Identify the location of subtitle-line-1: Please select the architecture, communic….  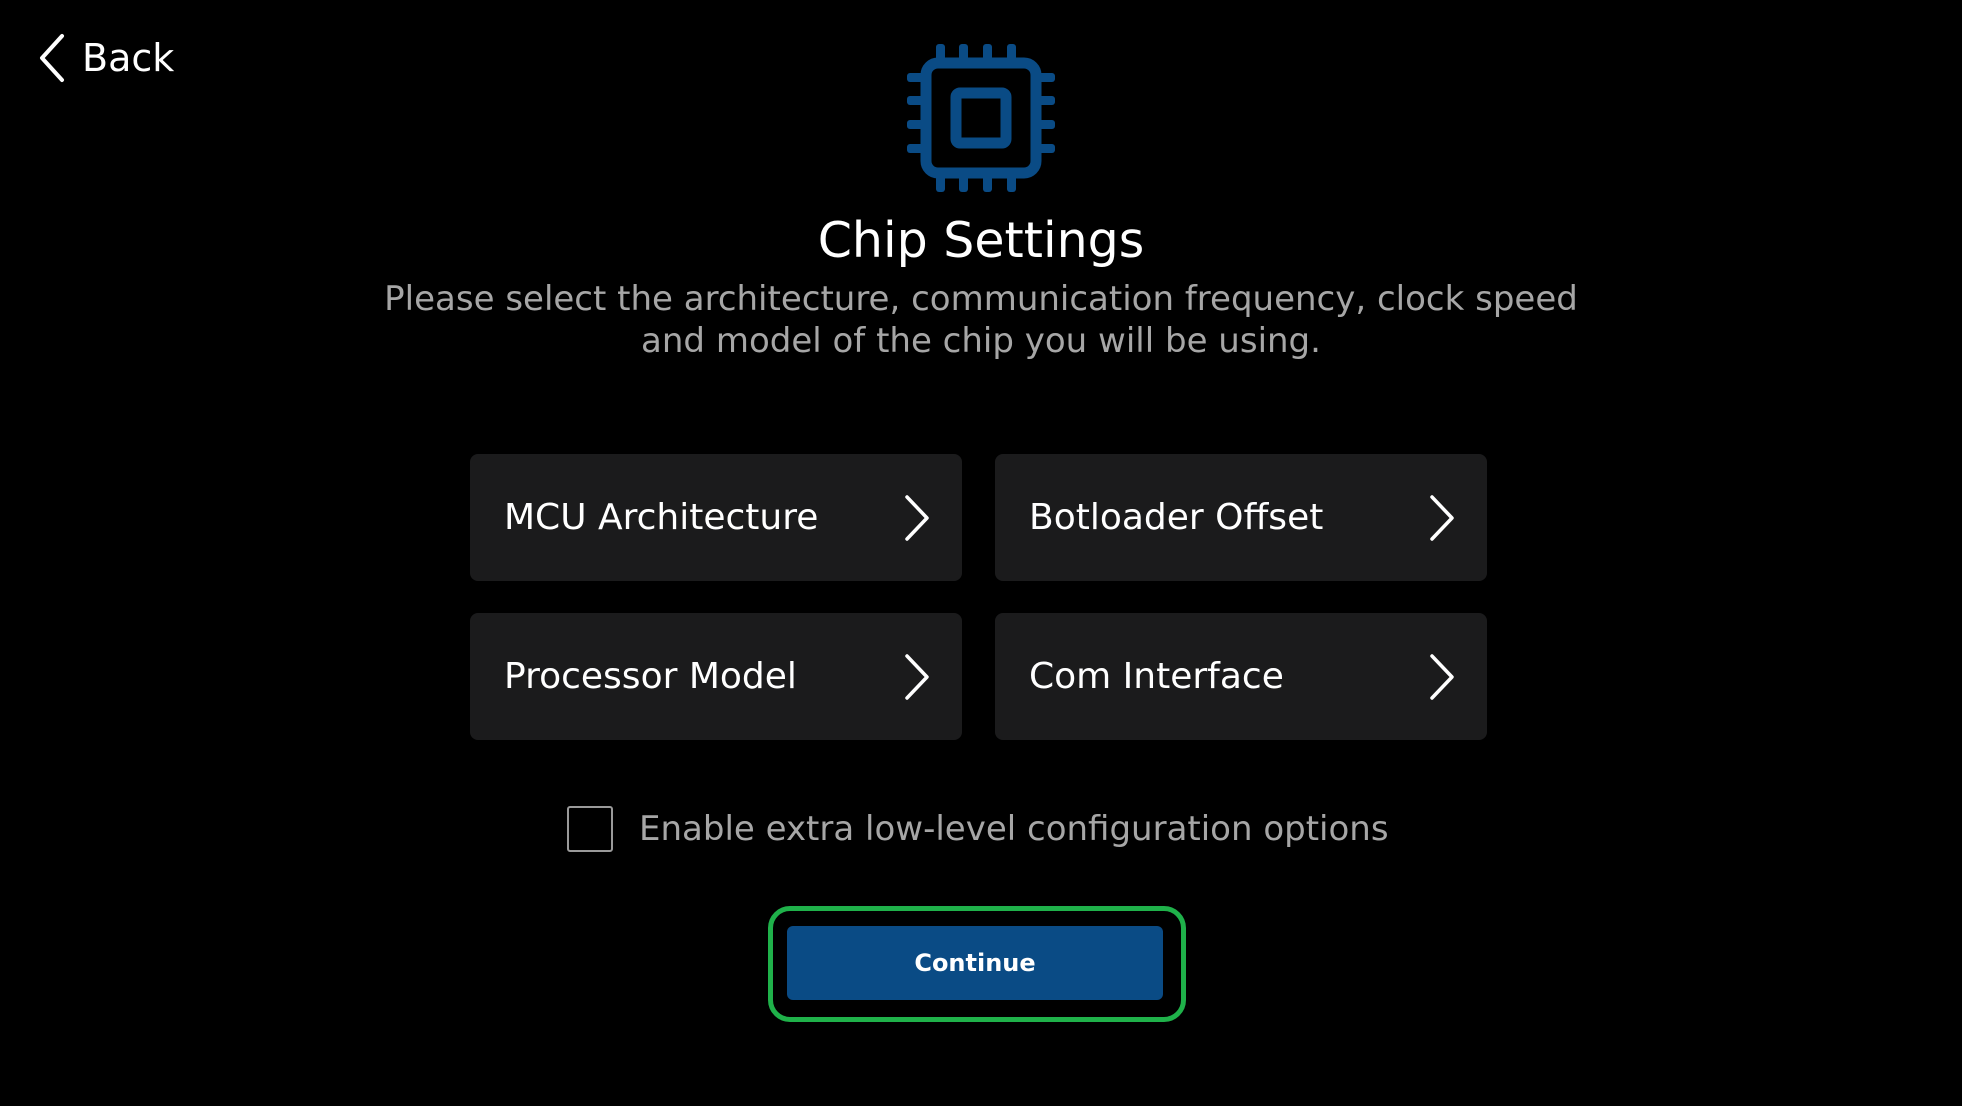
(981, 299).